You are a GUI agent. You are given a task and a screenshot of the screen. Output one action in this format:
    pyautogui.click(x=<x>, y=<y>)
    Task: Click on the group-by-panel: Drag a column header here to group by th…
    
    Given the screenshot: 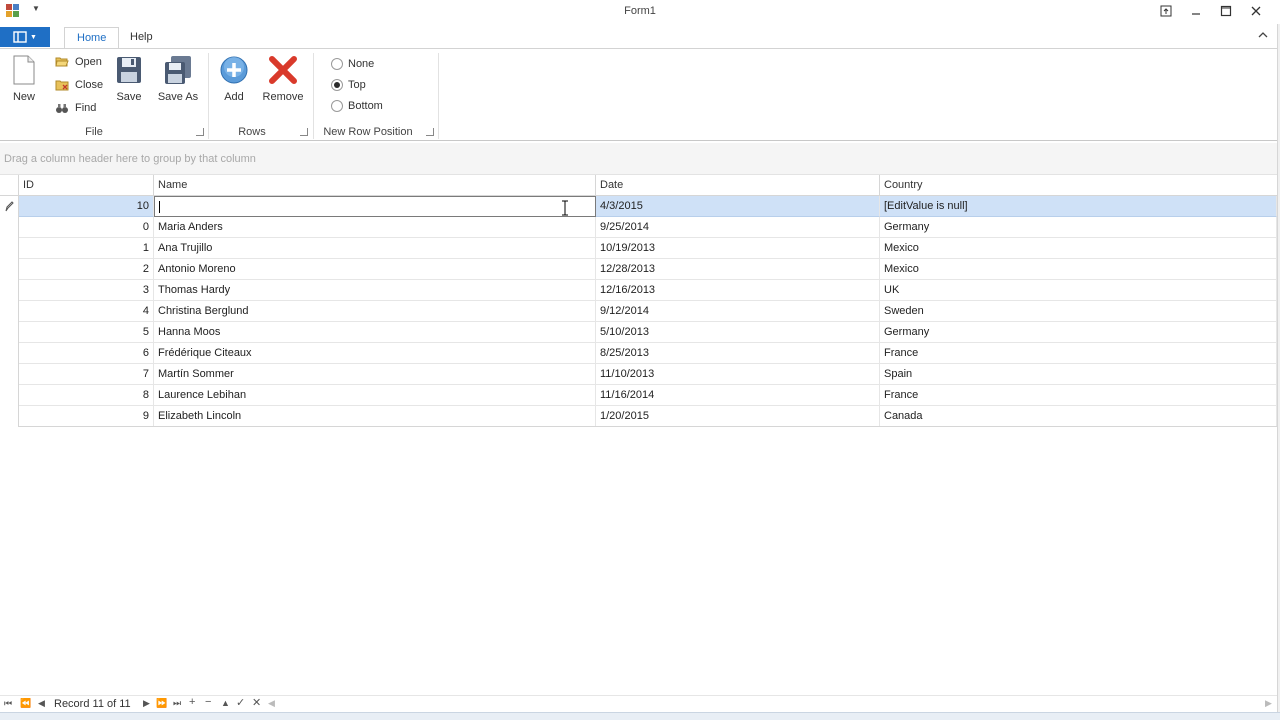 What is the action you would take?
    pyautogui.click(x=638, y=159)
    